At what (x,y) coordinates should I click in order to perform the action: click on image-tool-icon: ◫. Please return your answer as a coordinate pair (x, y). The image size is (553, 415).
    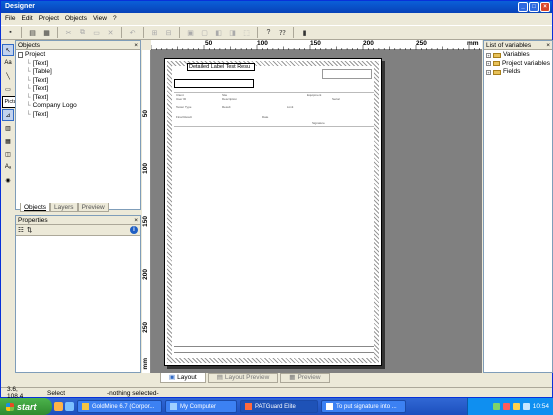
    Looking at the image, I should click on (8, 154).